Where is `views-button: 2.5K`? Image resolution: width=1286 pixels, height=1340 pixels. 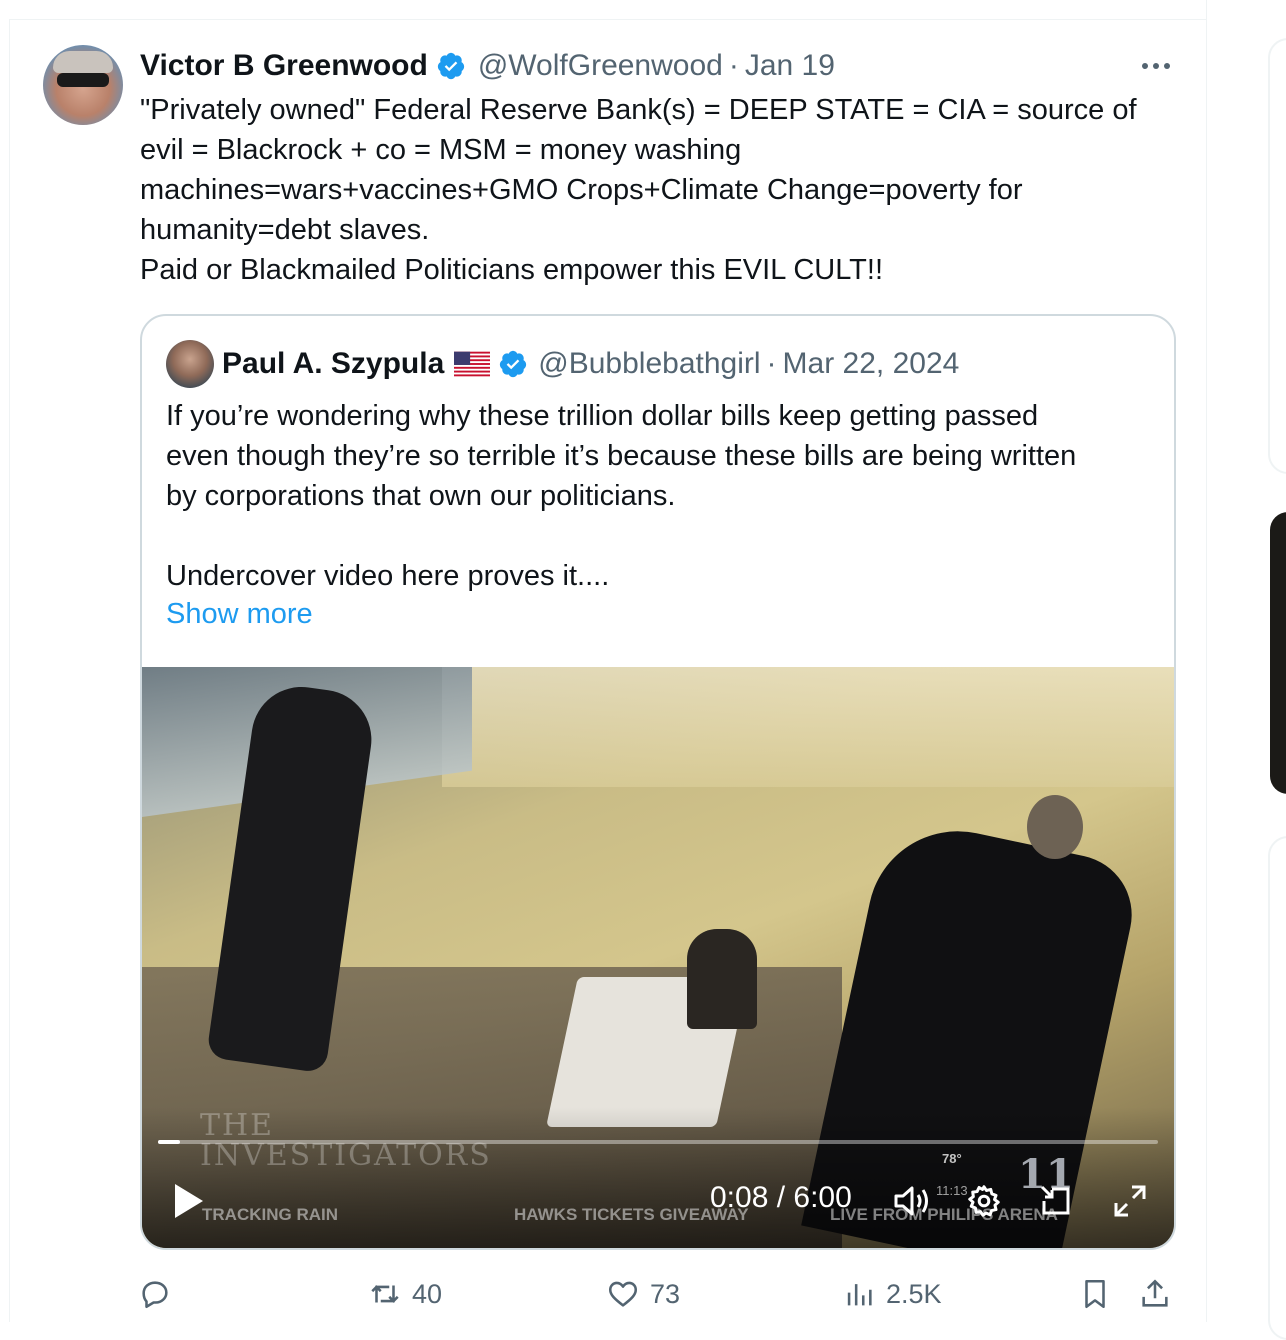 views-button: 2.5K is located at coordinates (892, 1294).